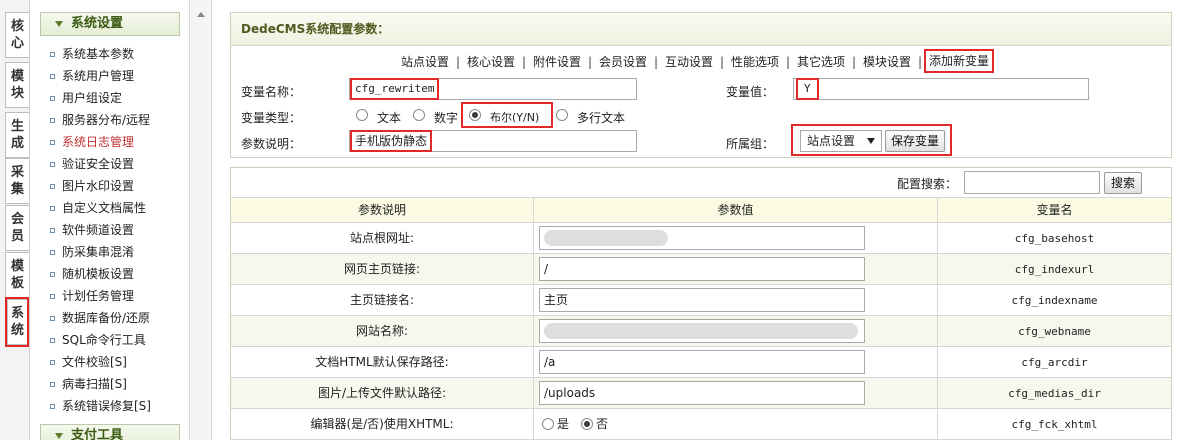  Describe the element at coordinates (91, 252) in the screenshot. I see `sidebar-item-anti-collect: 防采集串混淆` at that location.